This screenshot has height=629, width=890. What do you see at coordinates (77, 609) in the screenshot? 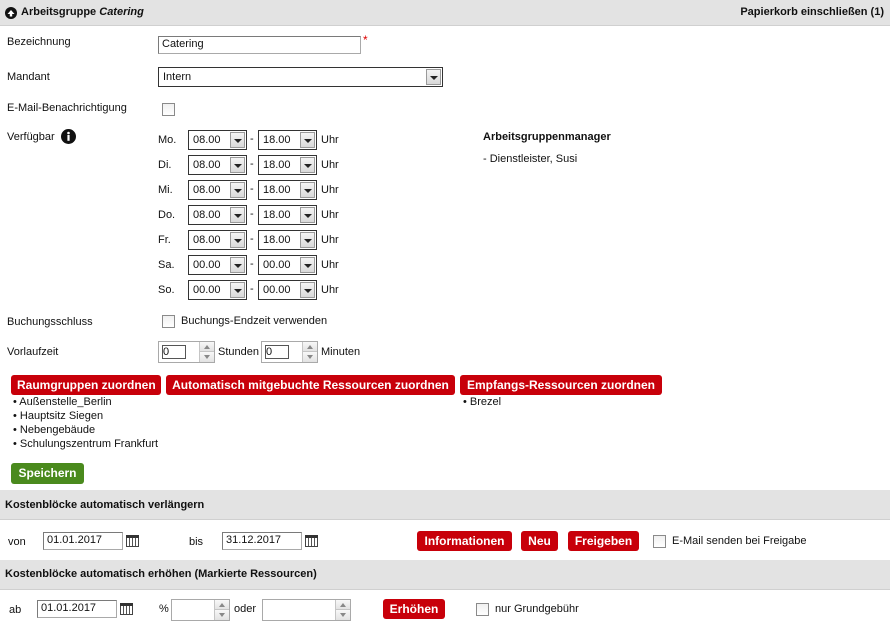
I see `ab-date-input: 01.01.2017` at bounding box center [77, 609].